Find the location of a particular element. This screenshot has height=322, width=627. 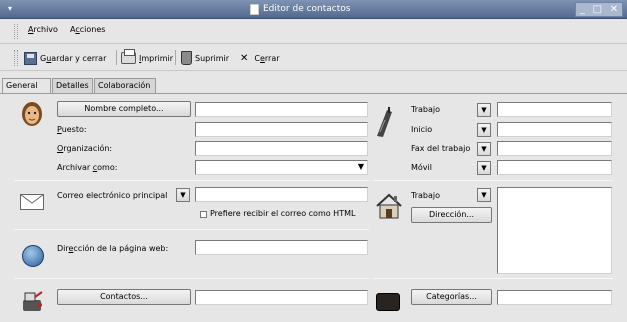

window-title-text: Editor de contactos is located at coordinates (307, 9).